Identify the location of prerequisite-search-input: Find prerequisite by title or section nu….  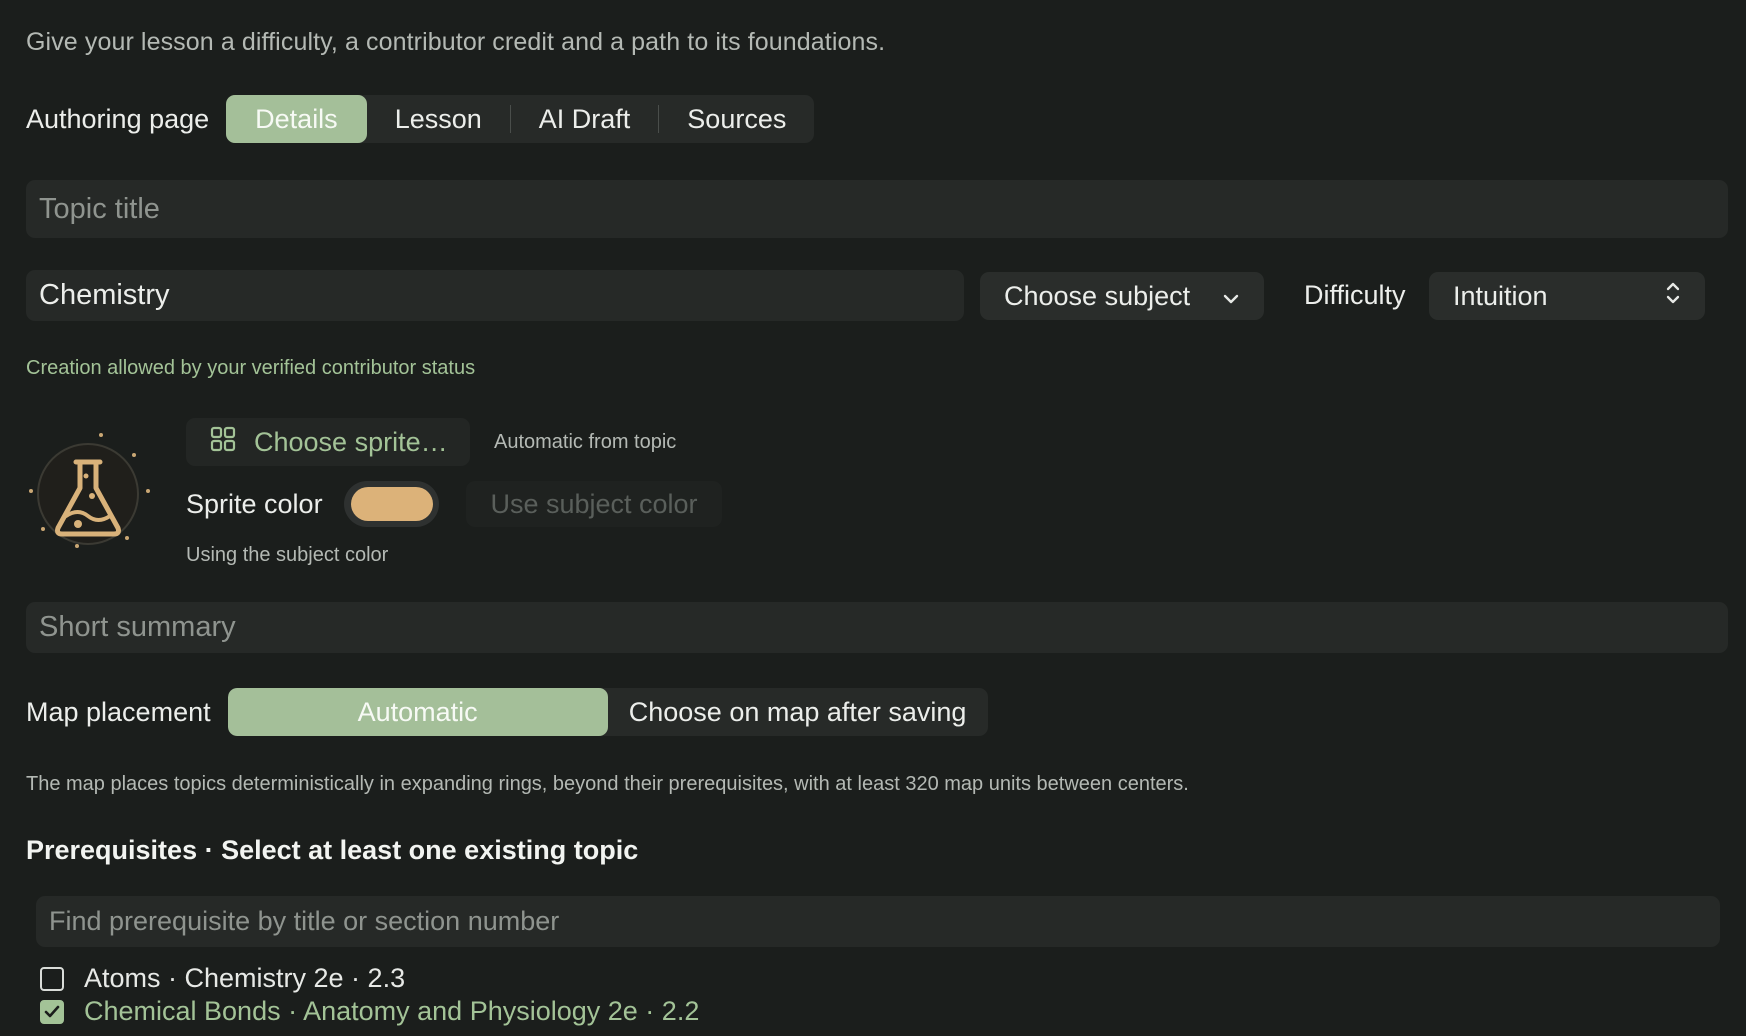
(878, 921).